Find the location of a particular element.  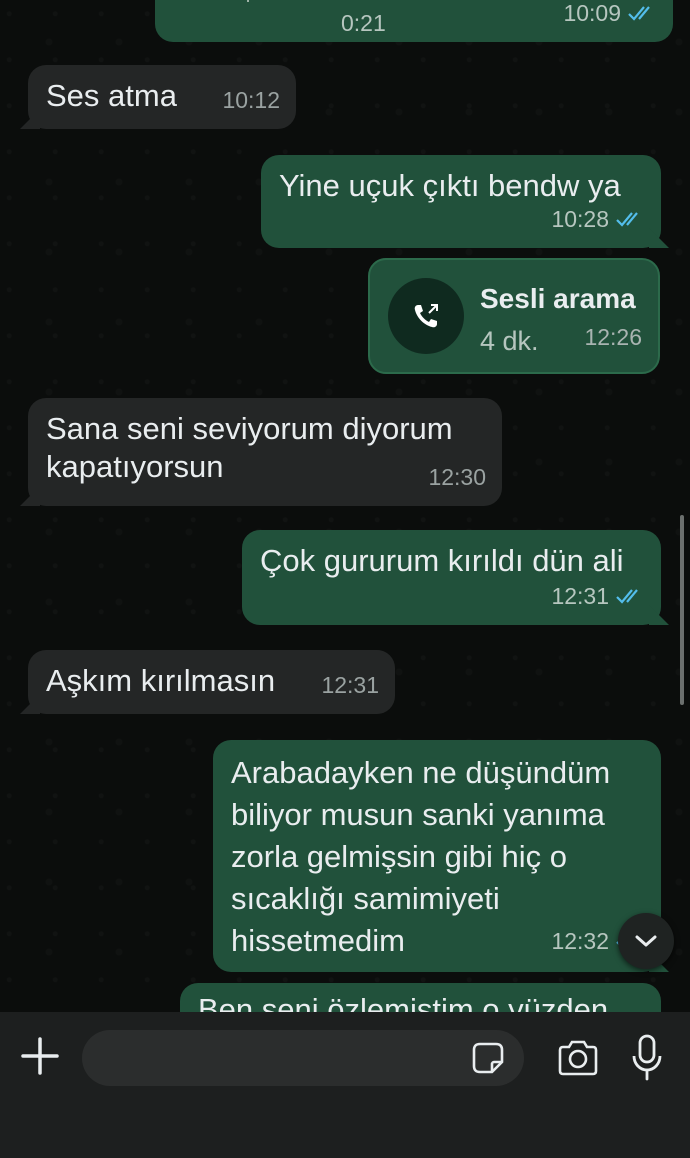

message-text-line: biliyor musun sanki yanıma is located at coordinates (418, 814).